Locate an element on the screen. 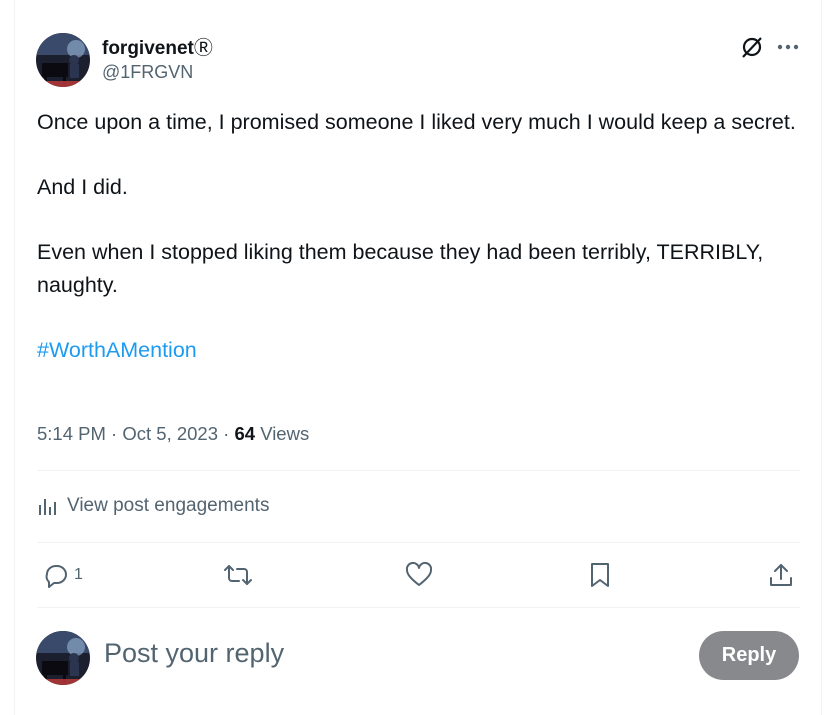  views-count: 64 is located at coordinates (245, 433).